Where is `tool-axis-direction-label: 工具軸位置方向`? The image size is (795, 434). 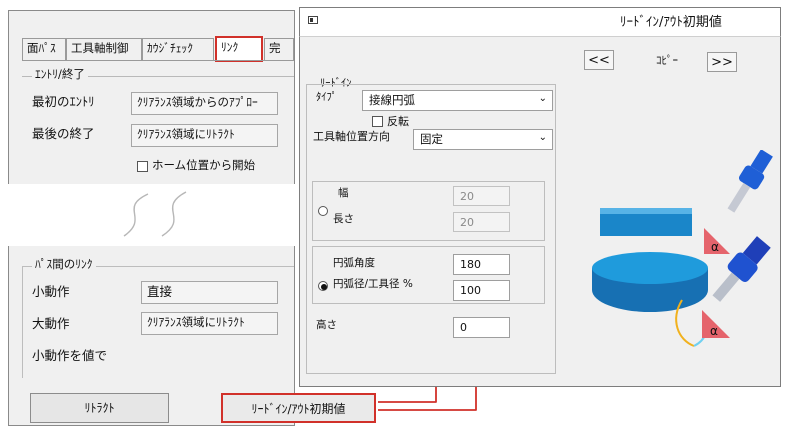
tool-axis-direction-label: 工具軸位置方向 is located at coordinates (351, 136).